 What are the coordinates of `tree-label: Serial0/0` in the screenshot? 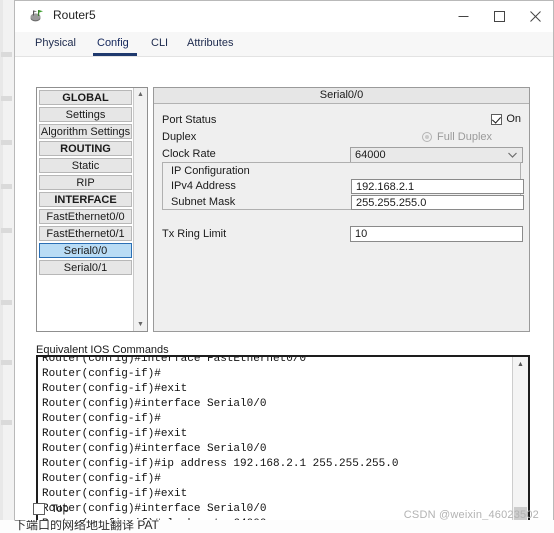 It's located at (85, 251).